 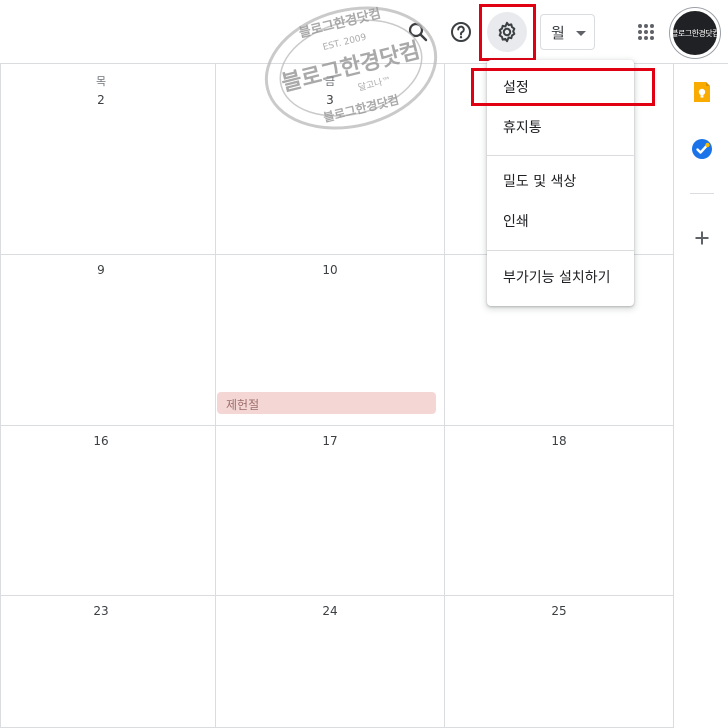 I want to click on calendar-header: 월 블로그한경닷컴, so click(x=364, y=32).